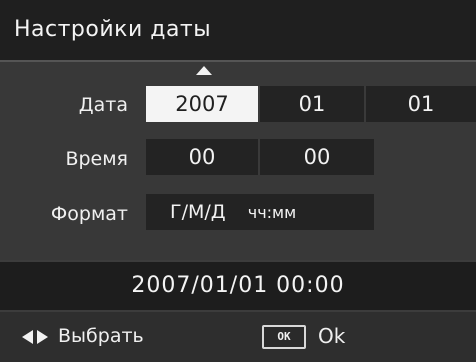 This screenshot has width=476, height=362. What do you see at coordinates (238, 337) in the screenshot?
I see `bottom-bar: Выбрать OK Ok` at bounding box center [238, 337].